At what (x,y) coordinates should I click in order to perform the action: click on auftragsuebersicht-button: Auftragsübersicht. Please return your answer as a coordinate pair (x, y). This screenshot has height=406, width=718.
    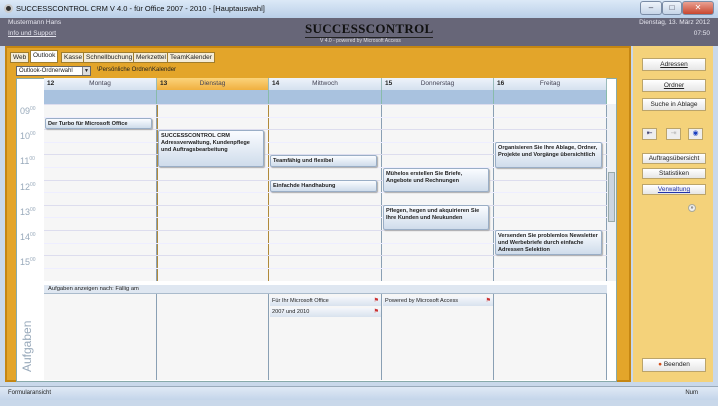
    Looking at the image, I should click on (674, 158).